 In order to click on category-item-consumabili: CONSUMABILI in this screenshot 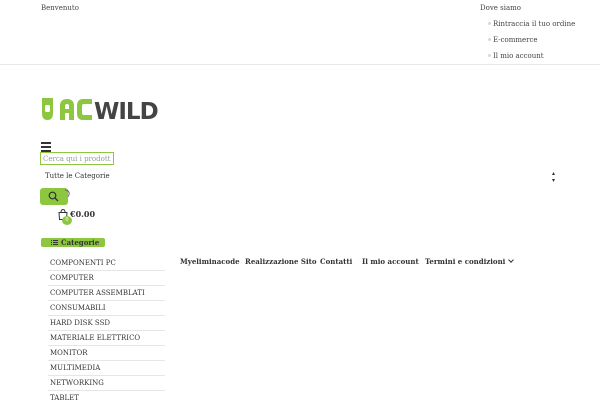, I will do `click(106, 308)`.